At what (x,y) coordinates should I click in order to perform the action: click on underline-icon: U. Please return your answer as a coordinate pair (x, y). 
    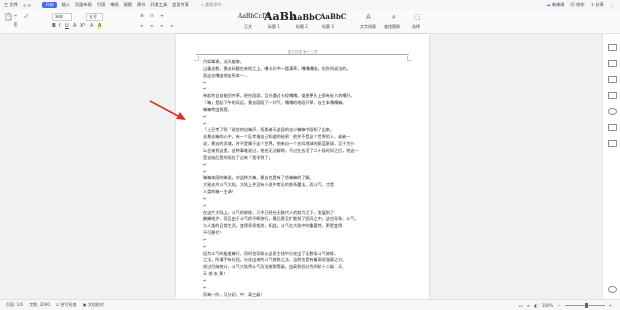
    Looking at the image, I should click on (67, 26).